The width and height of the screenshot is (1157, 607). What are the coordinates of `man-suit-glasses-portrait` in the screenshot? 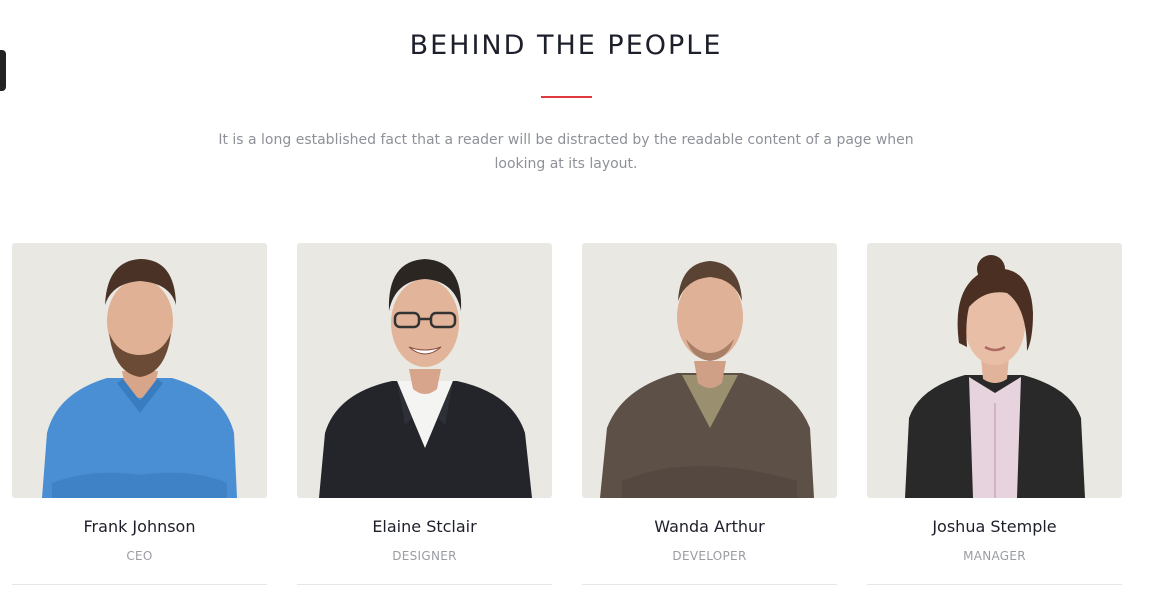 It's located at (425, 378).